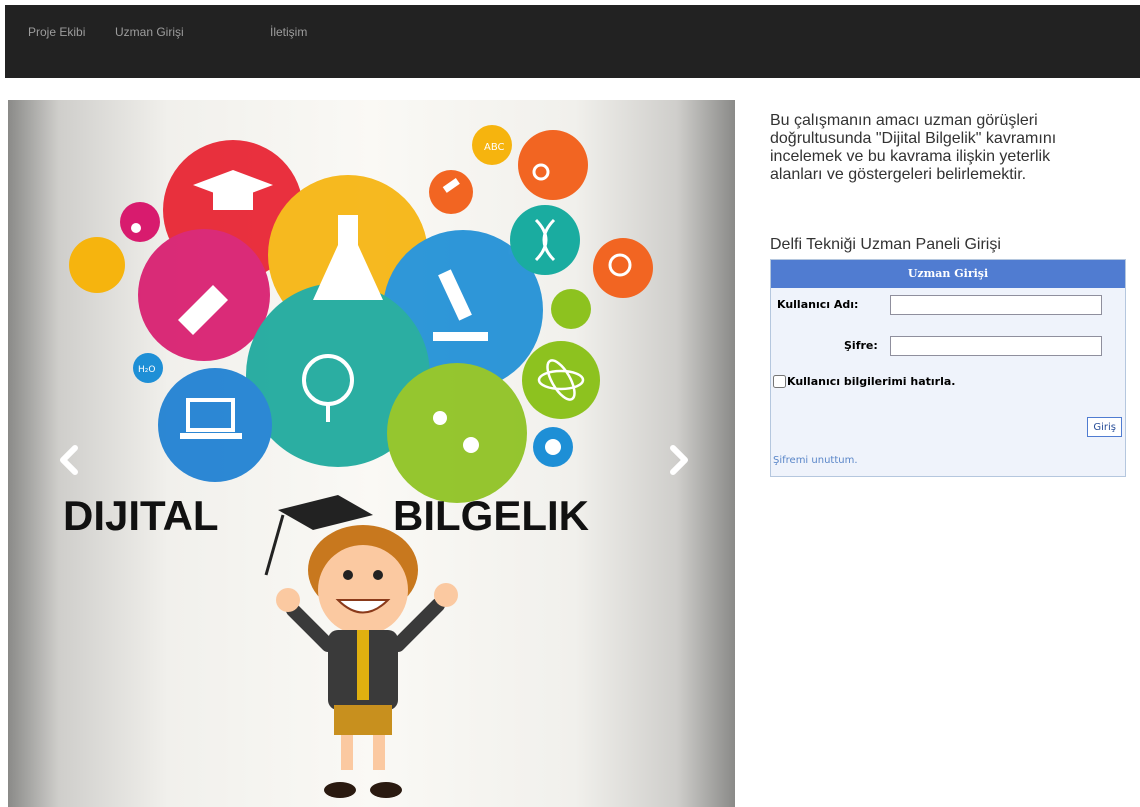 The height and width of the screenshot is (807, 1140). What do you see at coordinates (363, 665) in the screenshot?
I see `boy-tie` at bounding box center [363, 665].